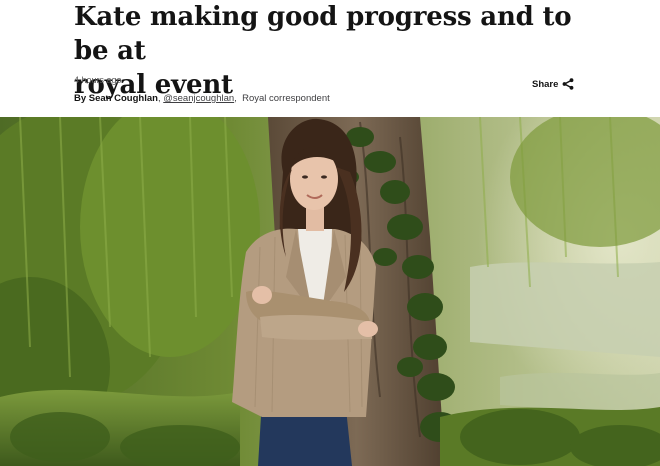 The height and width of the screenshot is (466, 660). What do you see at coordinates (545, 84) in the screenshot?
I see `share-label: Share` at bounding box center [545, 84].